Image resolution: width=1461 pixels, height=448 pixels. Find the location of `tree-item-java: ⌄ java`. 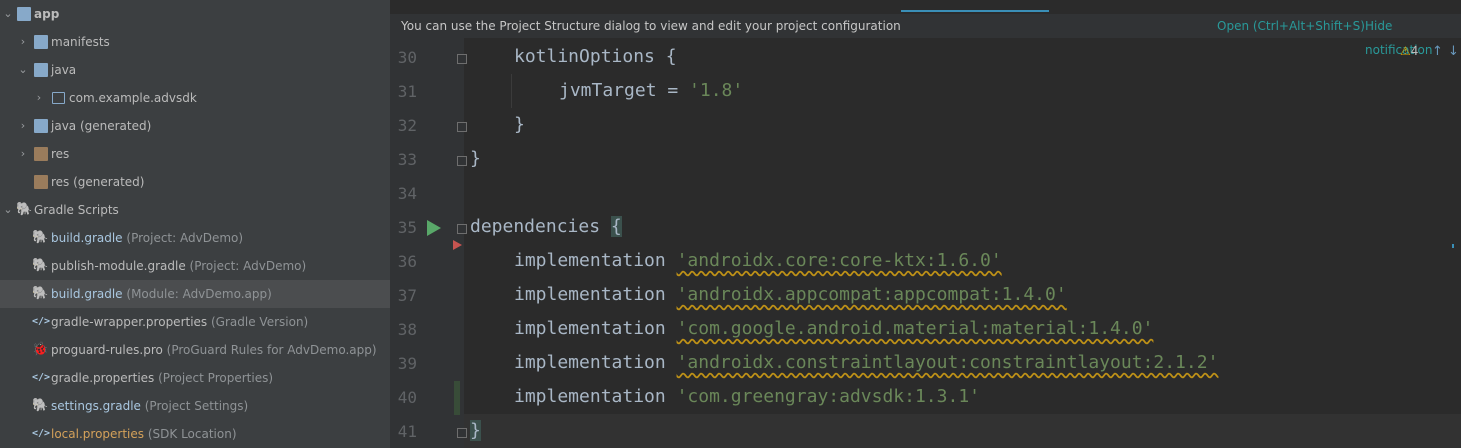

tree-item-java: ⌄ java is located at coordinates (195, 70).